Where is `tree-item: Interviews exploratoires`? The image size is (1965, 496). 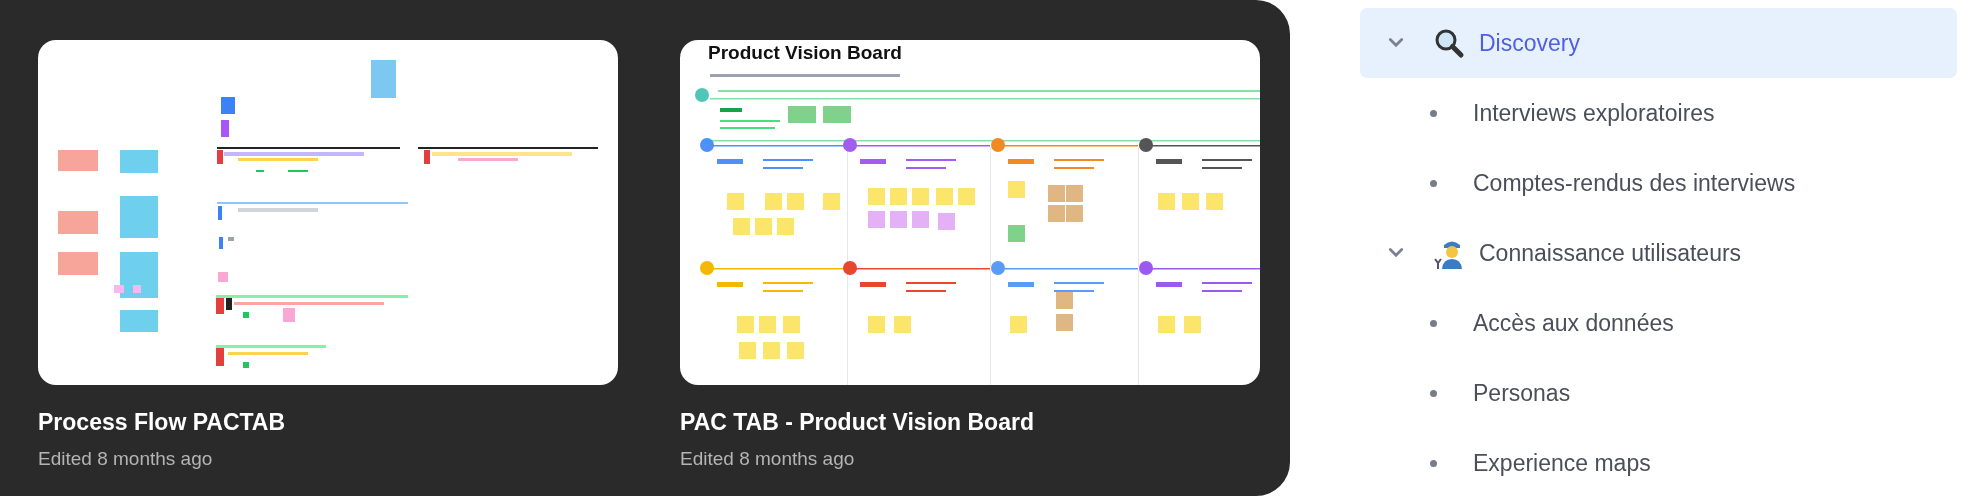
tree-item: Interviews exploratoires is located at coordinates (1658, 113).